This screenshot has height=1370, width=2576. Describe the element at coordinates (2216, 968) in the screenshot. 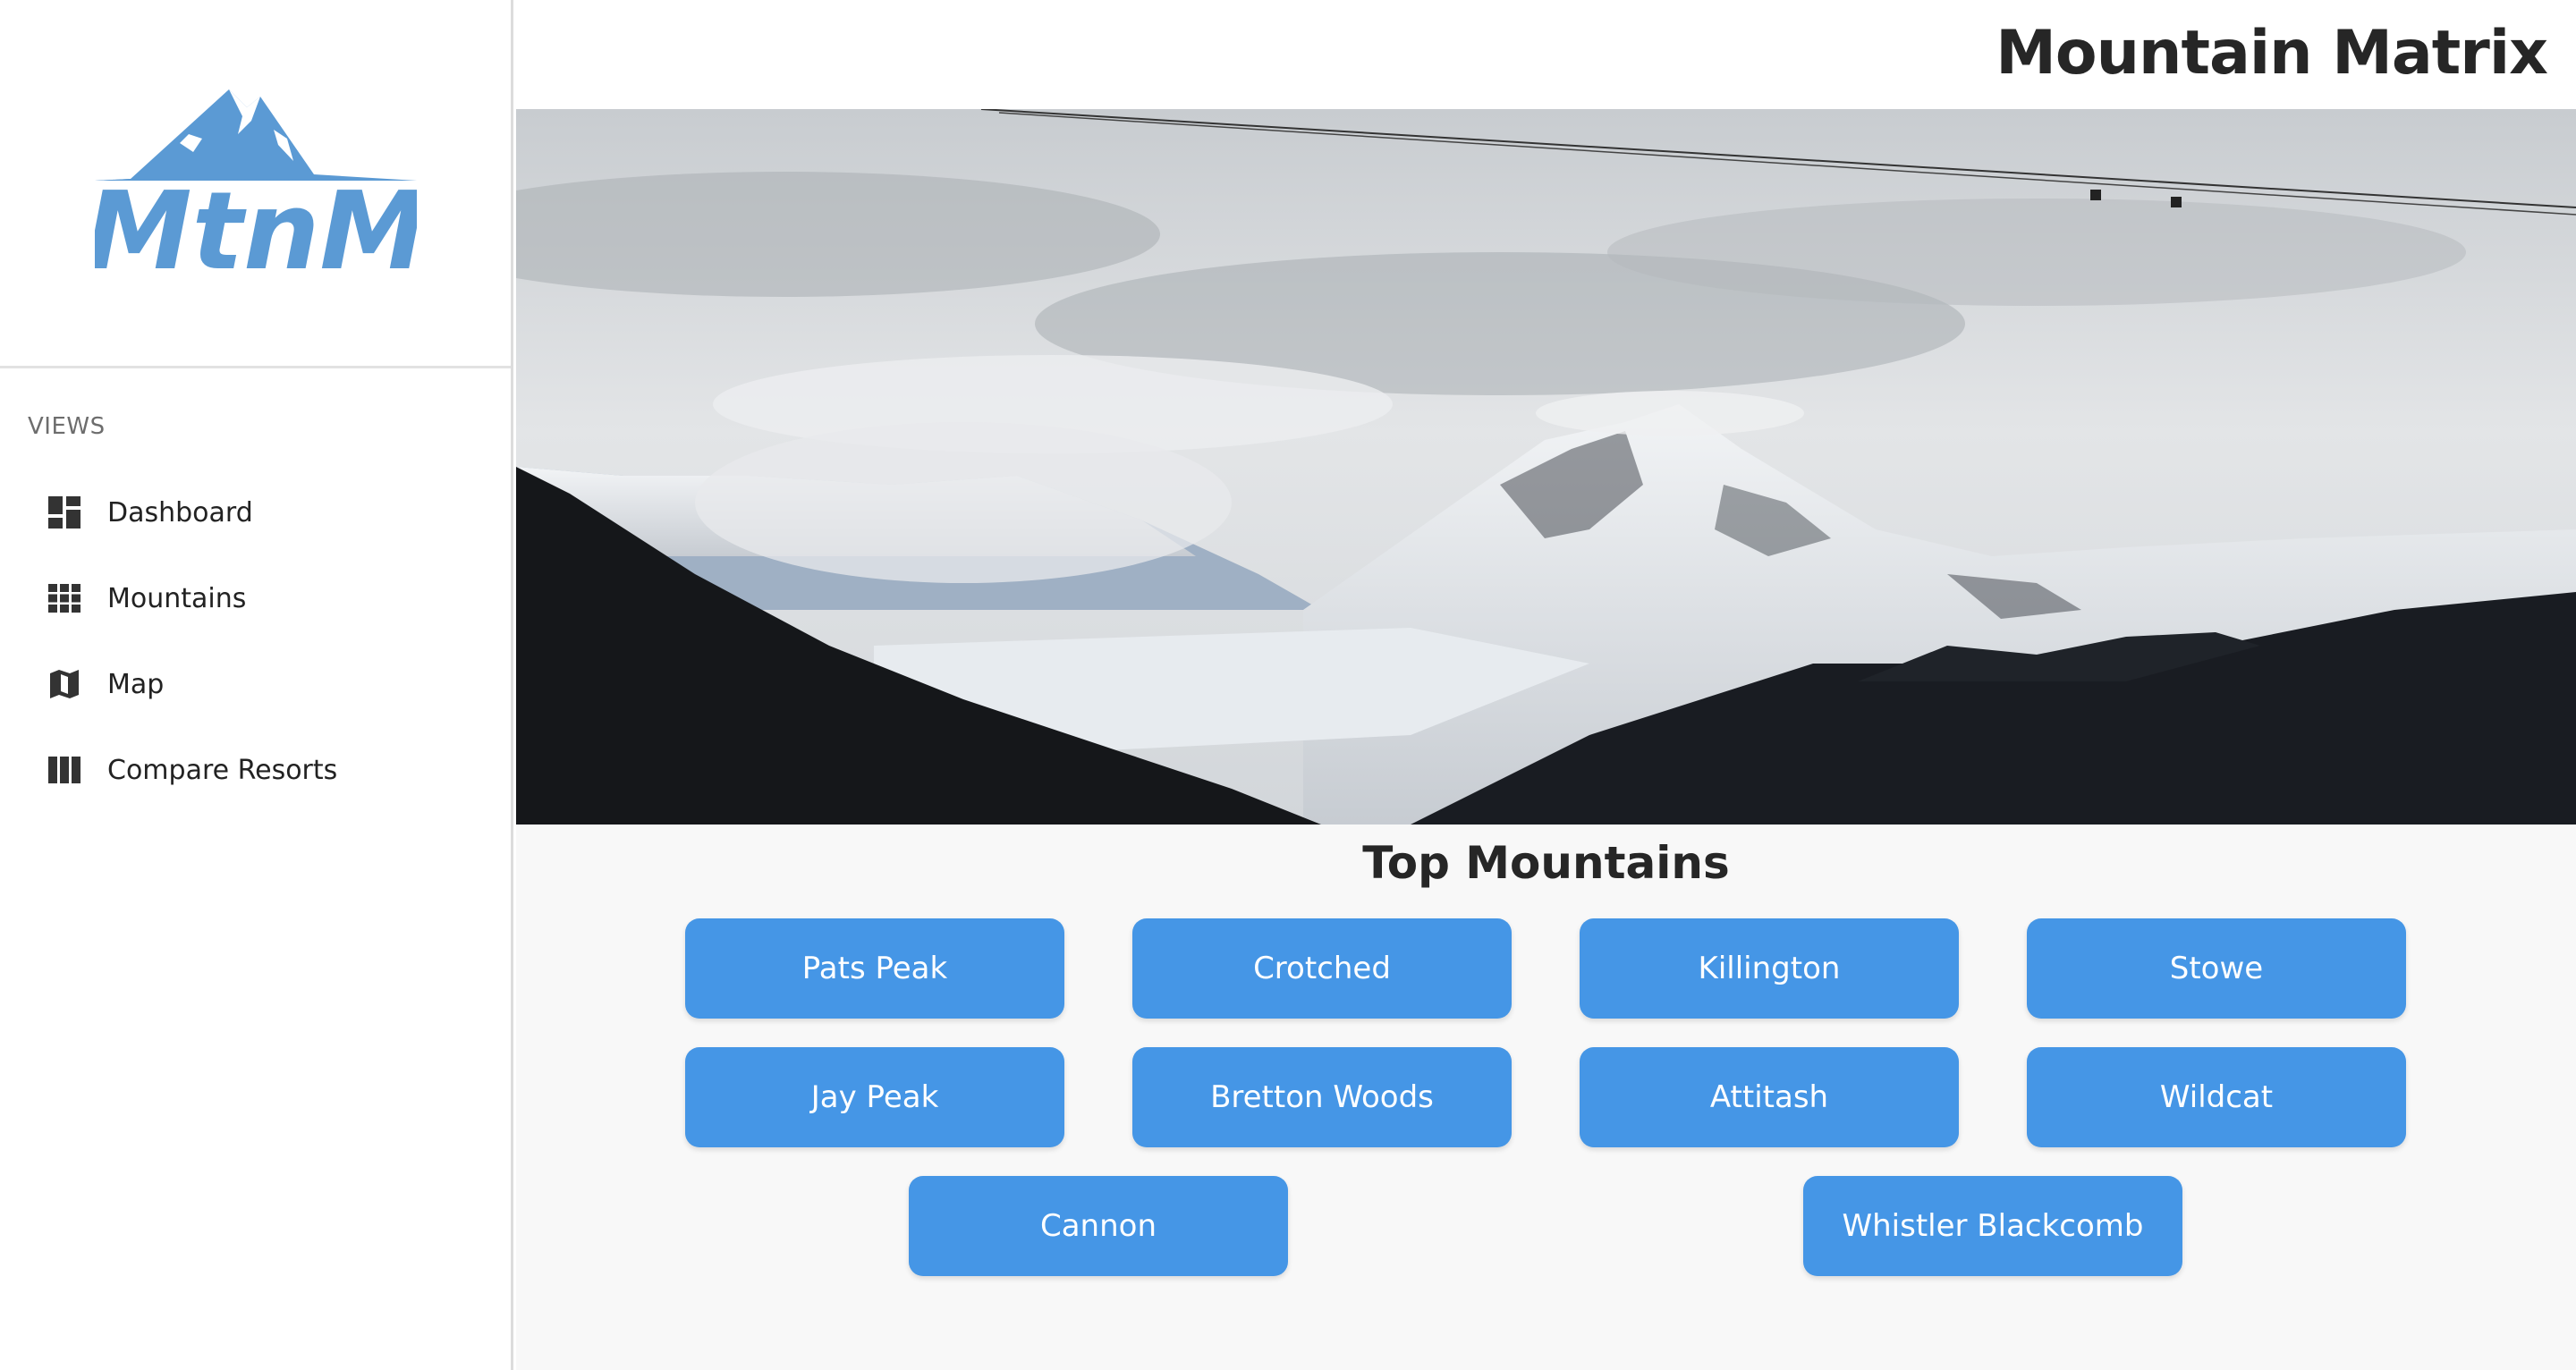

I see `mountain-button-stowe: Stowe` at that location.